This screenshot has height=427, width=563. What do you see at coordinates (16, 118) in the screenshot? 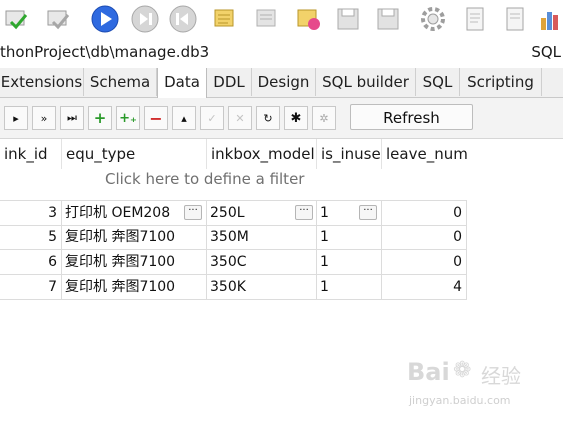
I see `next-record-icon: ▸` at bounding box center [16, 118].